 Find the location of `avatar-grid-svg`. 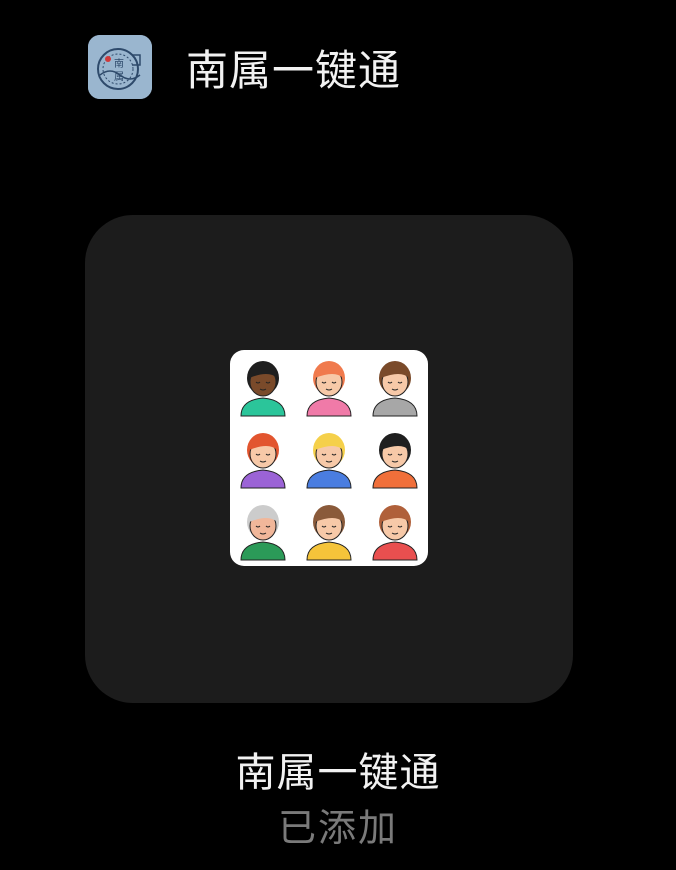

avatar-grid-svg is located at coordinates (329, 461).